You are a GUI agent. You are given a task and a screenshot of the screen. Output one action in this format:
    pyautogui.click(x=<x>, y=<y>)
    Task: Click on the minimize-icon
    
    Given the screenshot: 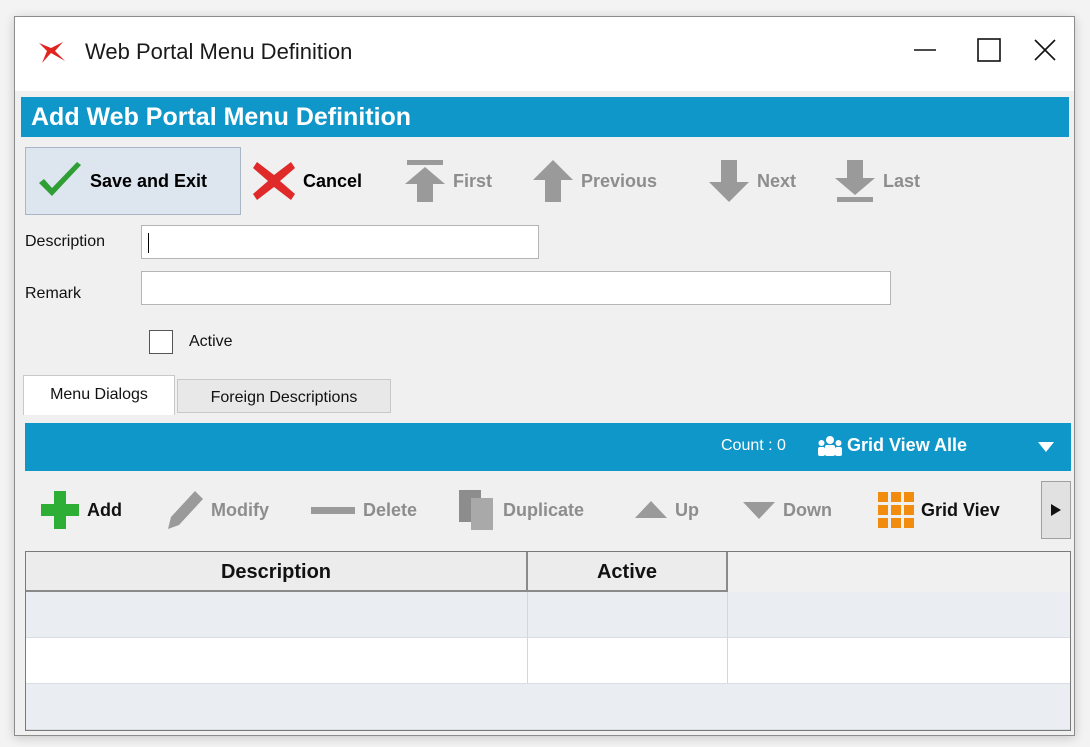 What is the action you would take?
    pyautogui.click(x=925, y=50)
    